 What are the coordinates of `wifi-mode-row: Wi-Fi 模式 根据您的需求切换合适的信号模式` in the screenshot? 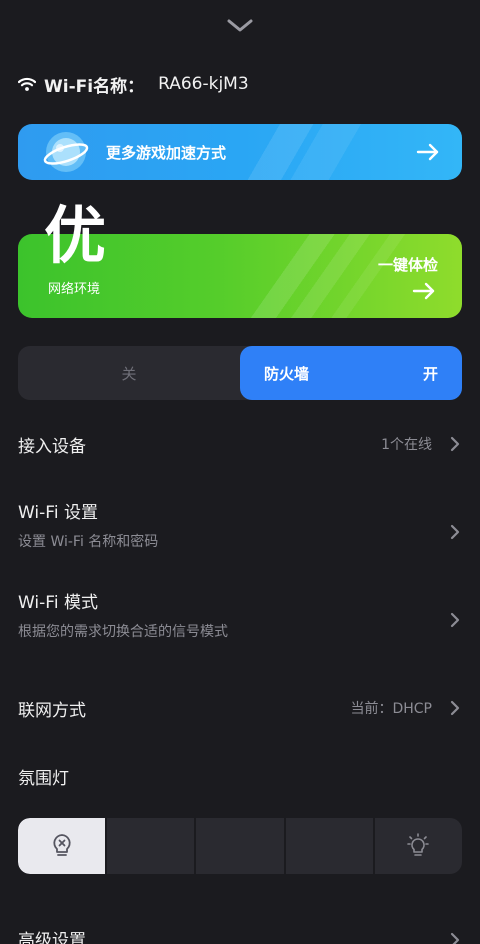 It's located at (240, 616).